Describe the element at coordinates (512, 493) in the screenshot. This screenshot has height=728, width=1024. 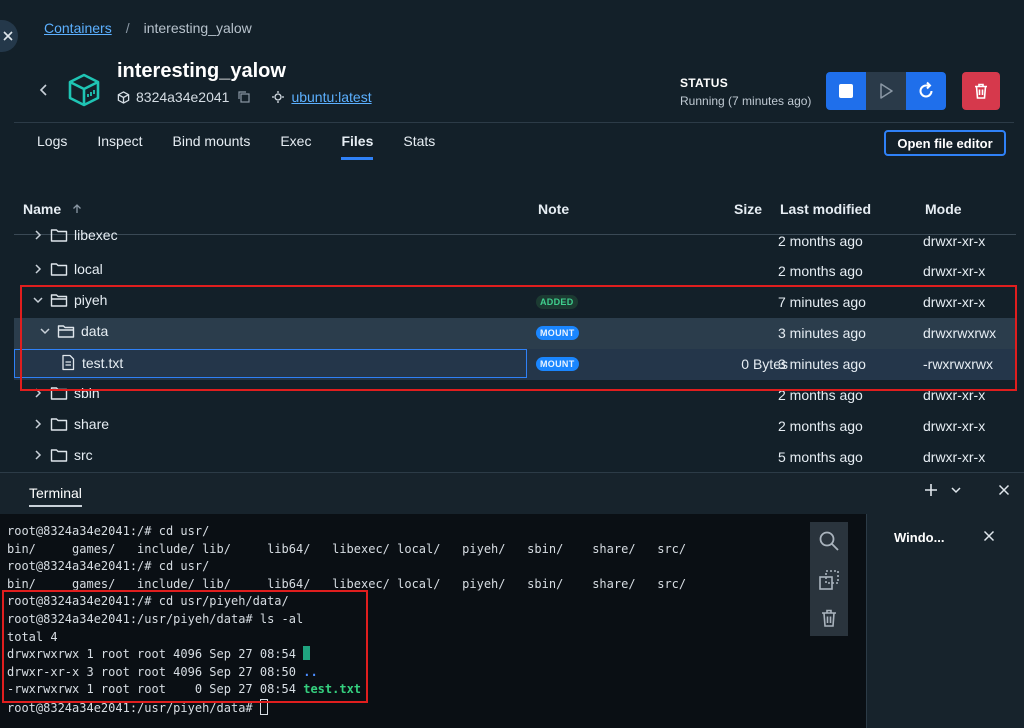
I see `terminal-header: Terminal` at that location.